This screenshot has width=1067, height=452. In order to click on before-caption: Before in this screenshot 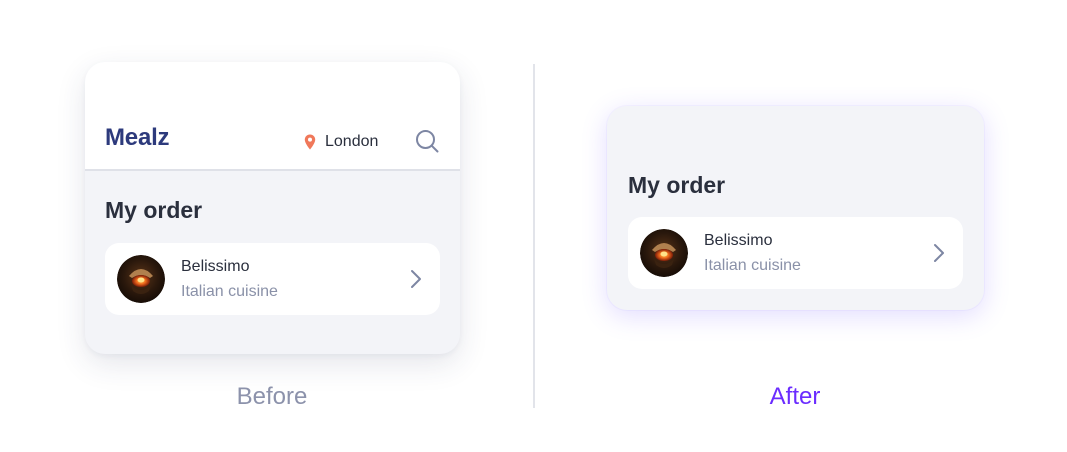, I will do `click(272, 396)`.